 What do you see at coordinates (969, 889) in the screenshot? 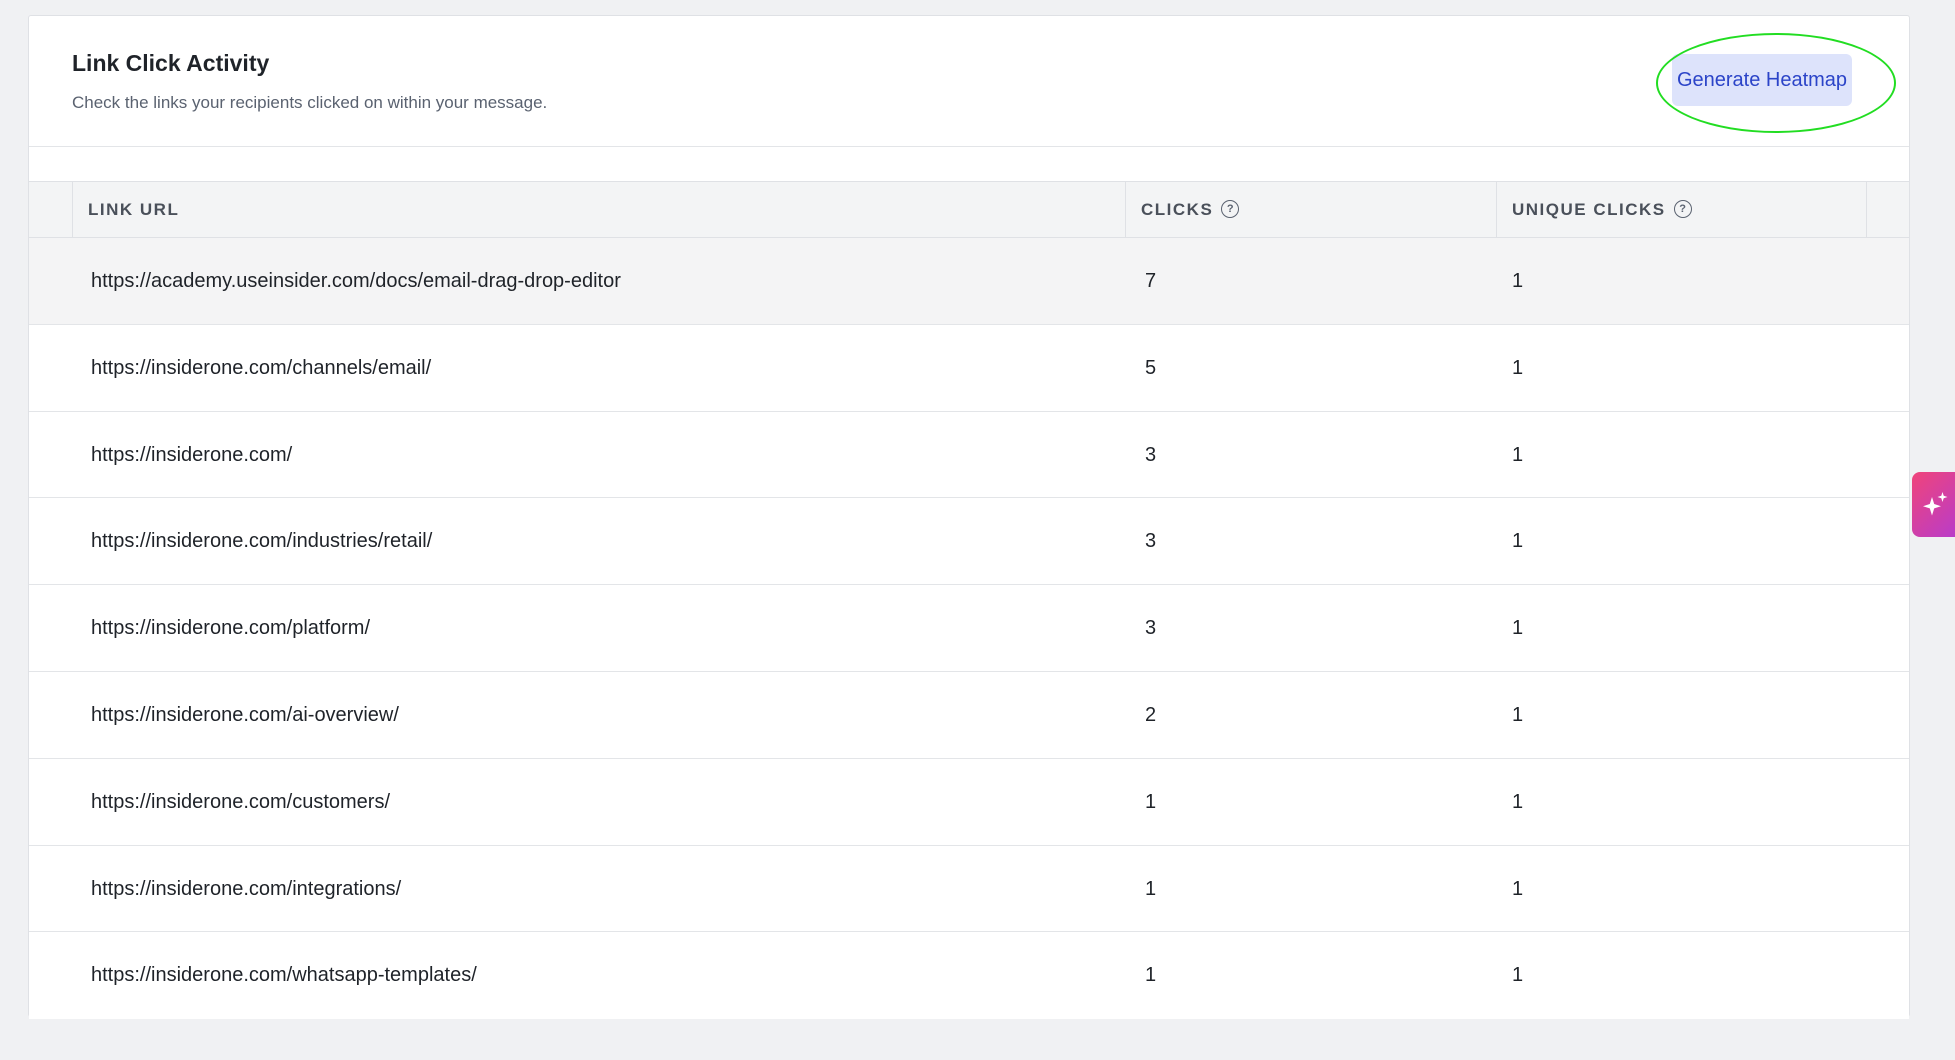
I see `table-row: https://insiderone.com/integrations/ 1 1` at bounding box center [969, 889].